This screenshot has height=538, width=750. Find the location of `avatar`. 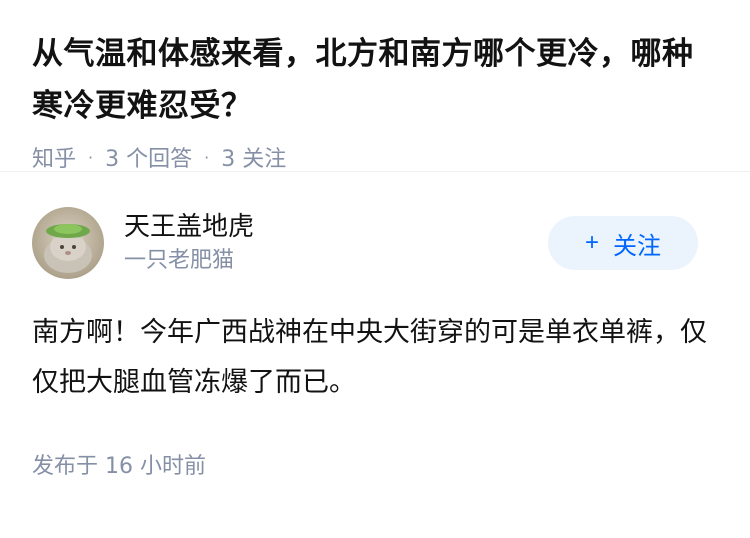

avatar is located at coordinates (68, 243).